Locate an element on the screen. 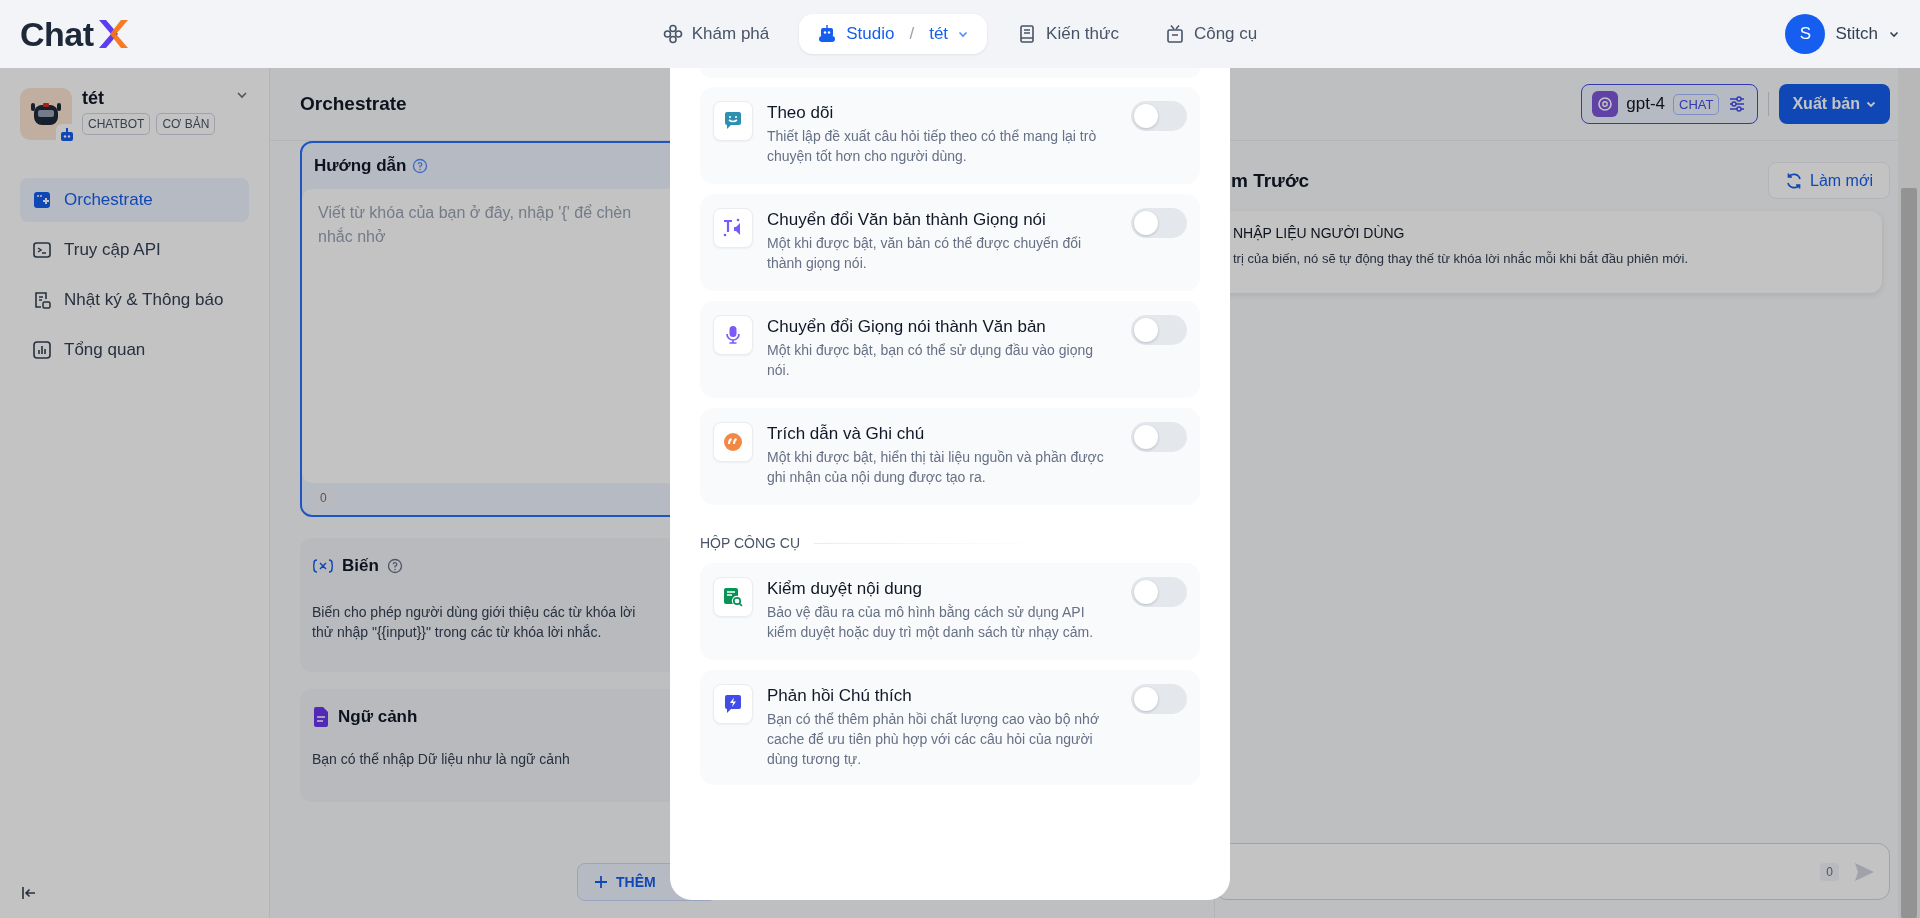 The width and height of the screenshot is (1920, 918). user-avatar: S is located at coordinates (1805, 34).